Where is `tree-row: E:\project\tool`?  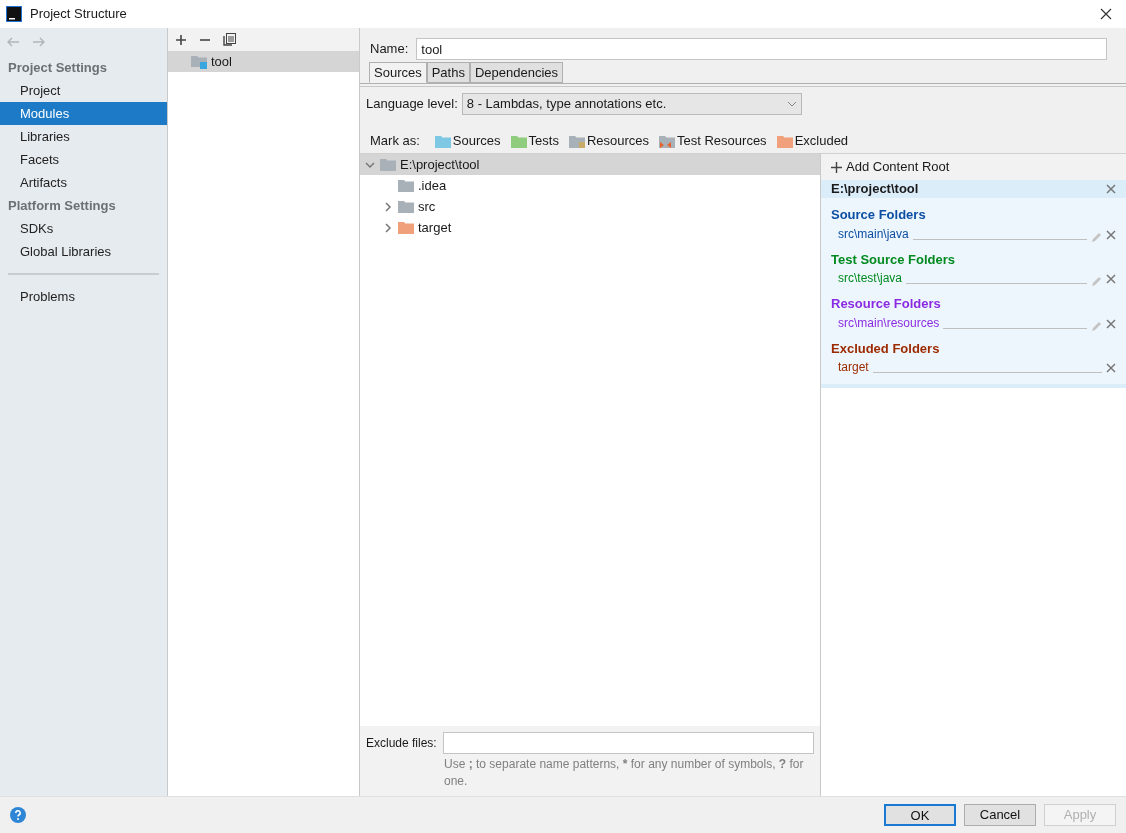
tree-row: E:\project\tool is located at coordinates (590, 164).